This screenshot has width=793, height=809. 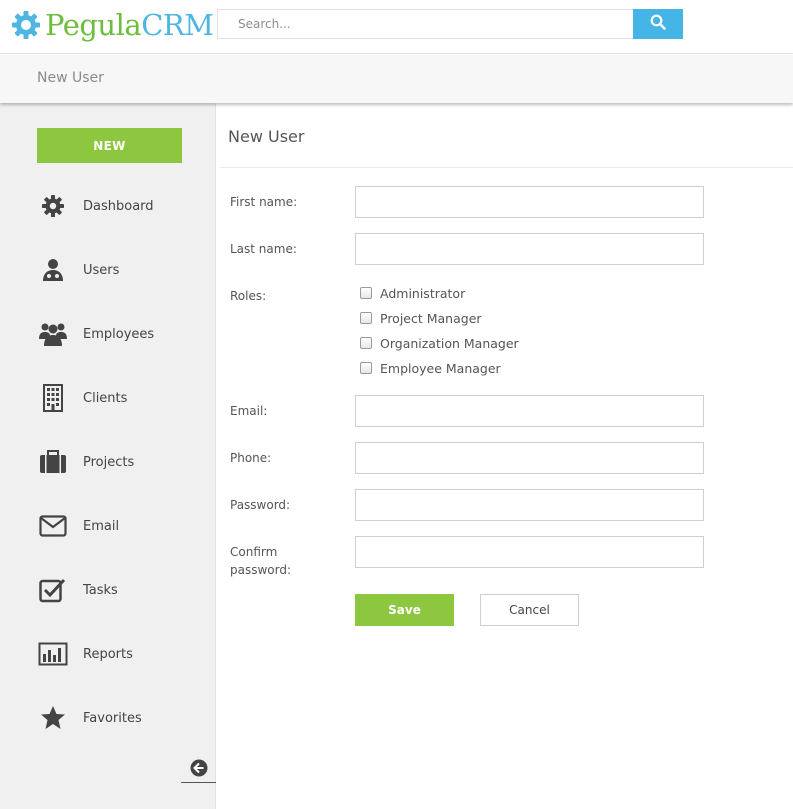 I want to click on logo-text: PegulaCRM, so click(x=129, y=25).